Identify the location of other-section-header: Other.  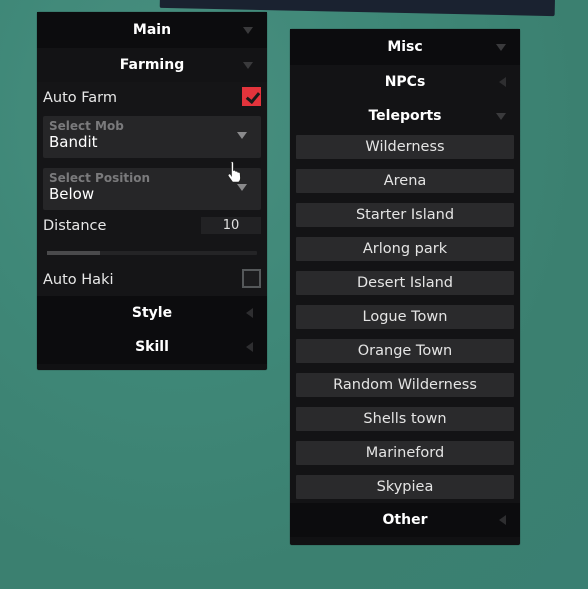
(405, 520).